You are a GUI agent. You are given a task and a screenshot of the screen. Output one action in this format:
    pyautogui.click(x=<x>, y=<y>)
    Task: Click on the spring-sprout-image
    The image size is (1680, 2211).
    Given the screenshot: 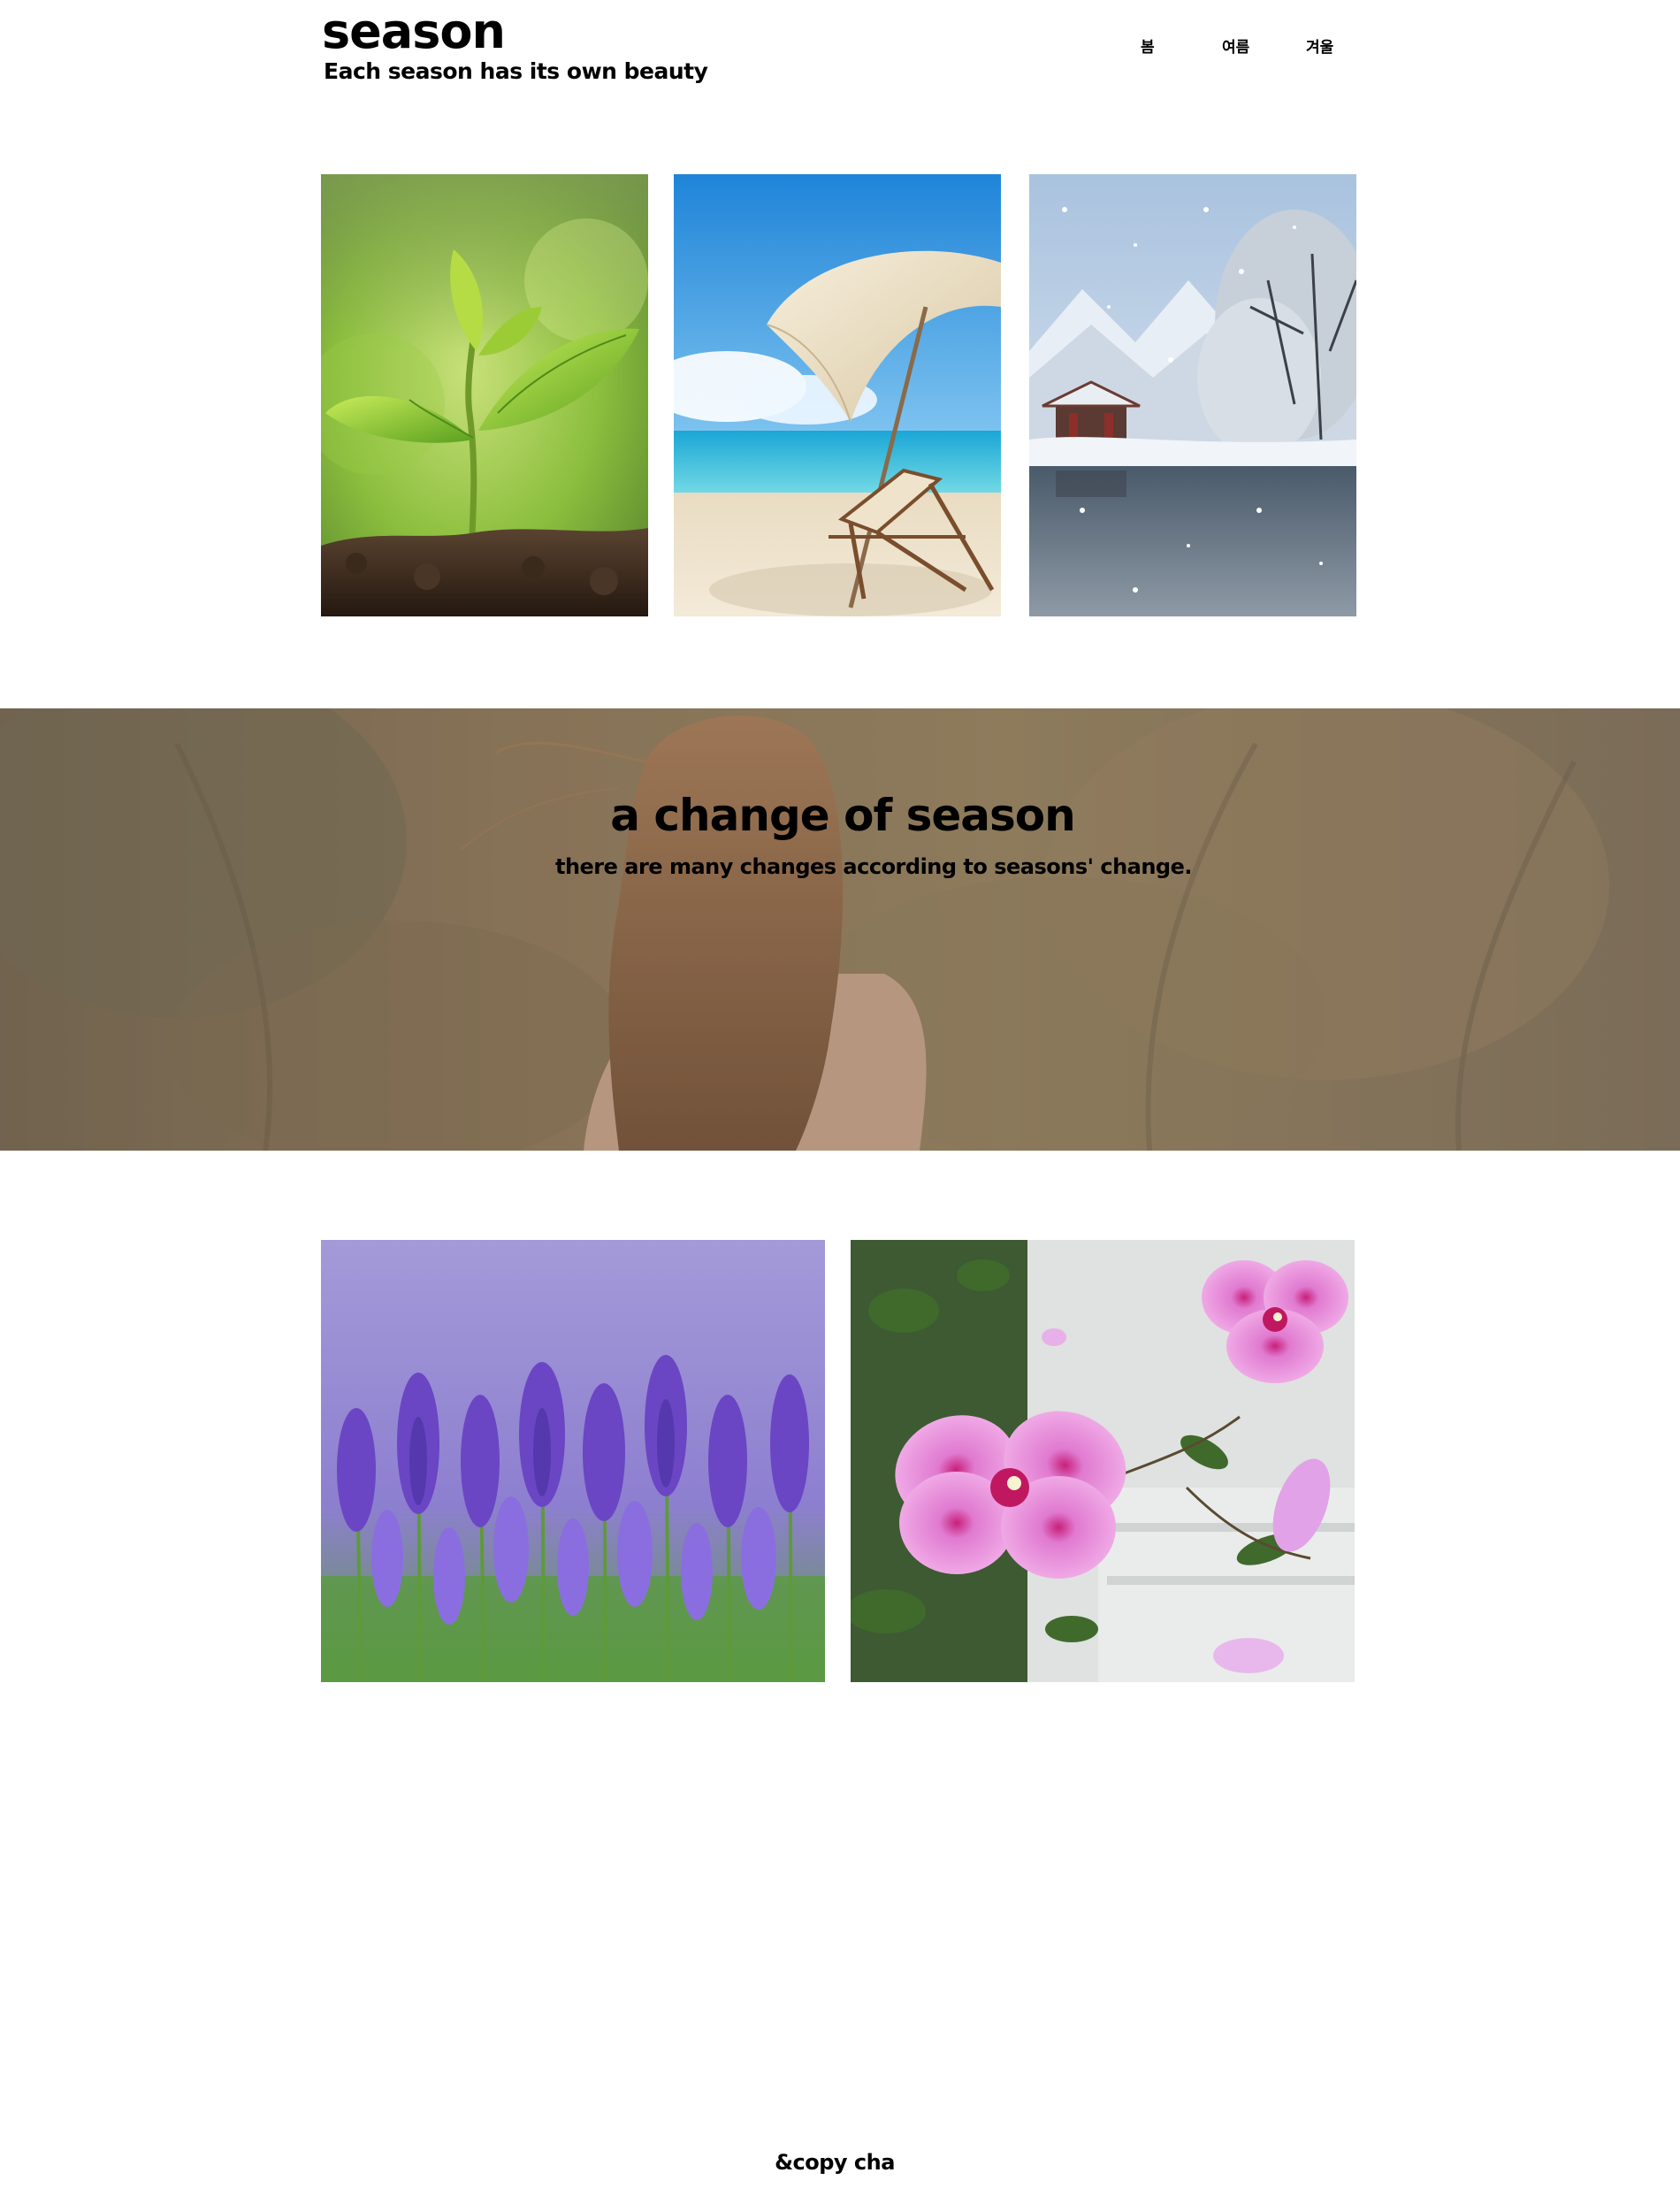 What is the action you would take?
    pyautogui.click(x=484, y=395)
    